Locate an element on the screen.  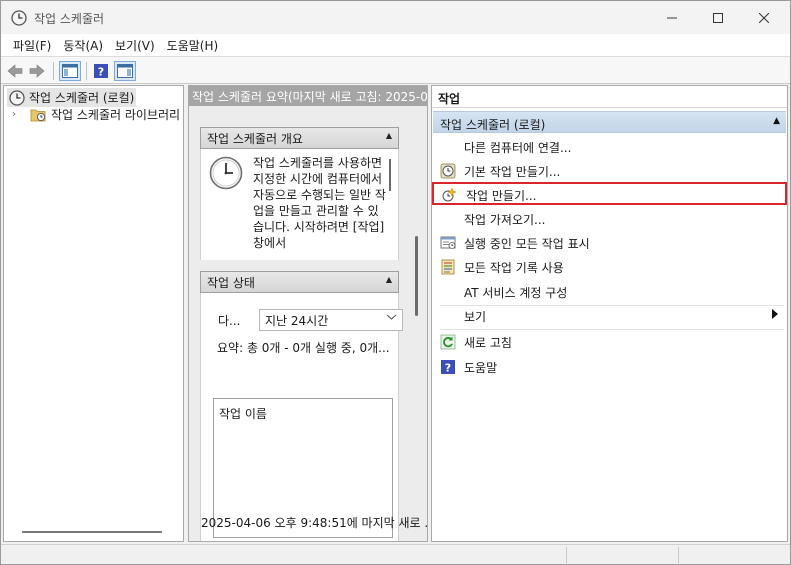
submenu-arrow-icon is located at coordinates (775, 315).